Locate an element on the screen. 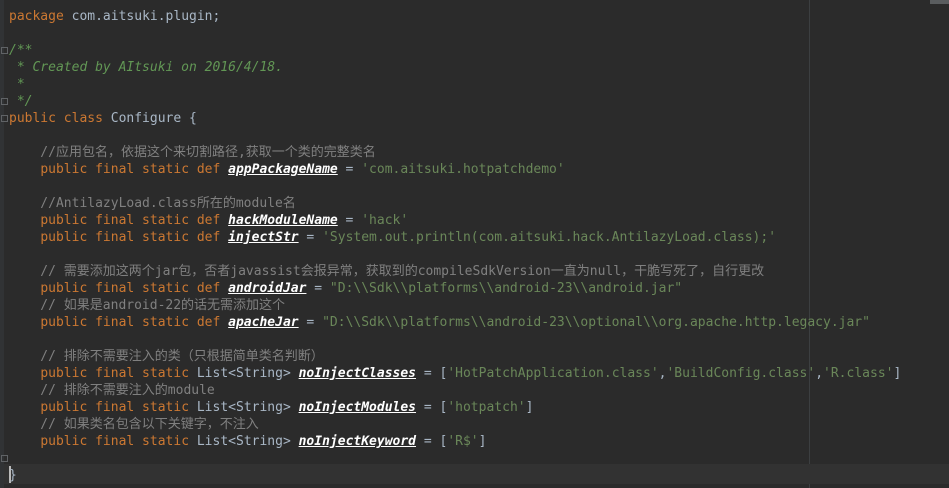 This screenshot has height=488, width=949. code-line: // 排除不需要注入的module is located at coordinates (476, 390).